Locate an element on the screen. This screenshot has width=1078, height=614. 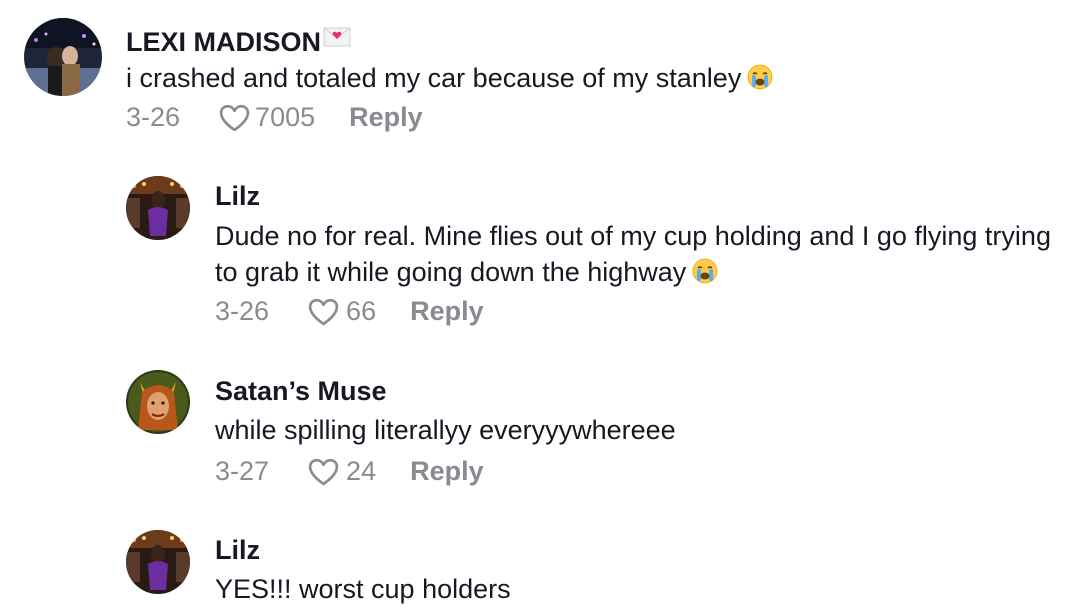
like-count: 7005 is located at coordinates (285, 117).